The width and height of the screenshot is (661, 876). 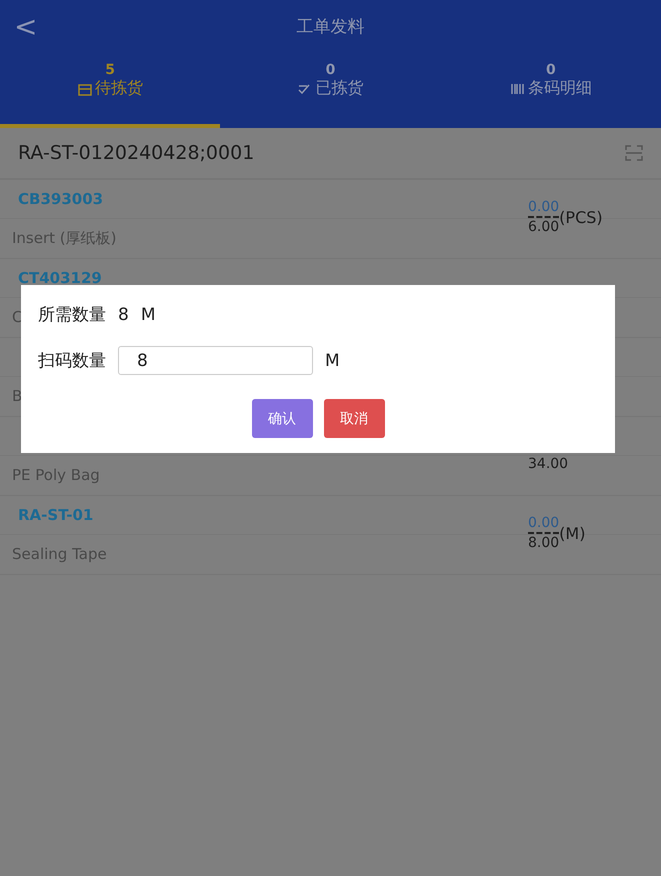 What do you see at coordinates (332, 360) in the screenshot?
I see `scan-quantity-unit: M` at bounding box center [332, 360].